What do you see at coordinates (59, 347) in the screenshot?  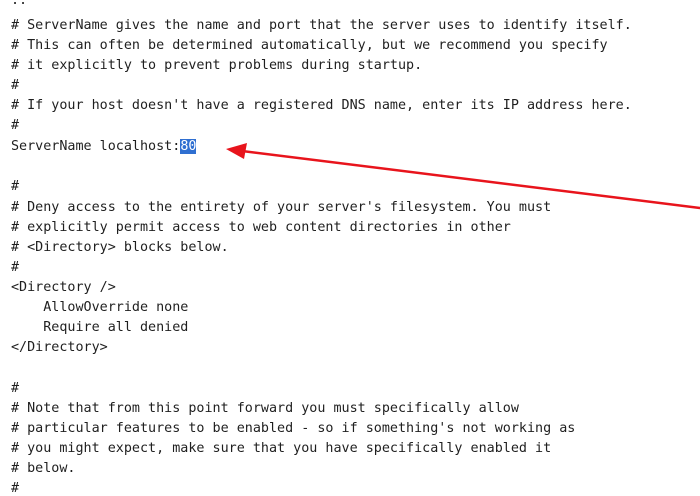 I see `text-line: </Directory>` at bounding box center [59, 347].